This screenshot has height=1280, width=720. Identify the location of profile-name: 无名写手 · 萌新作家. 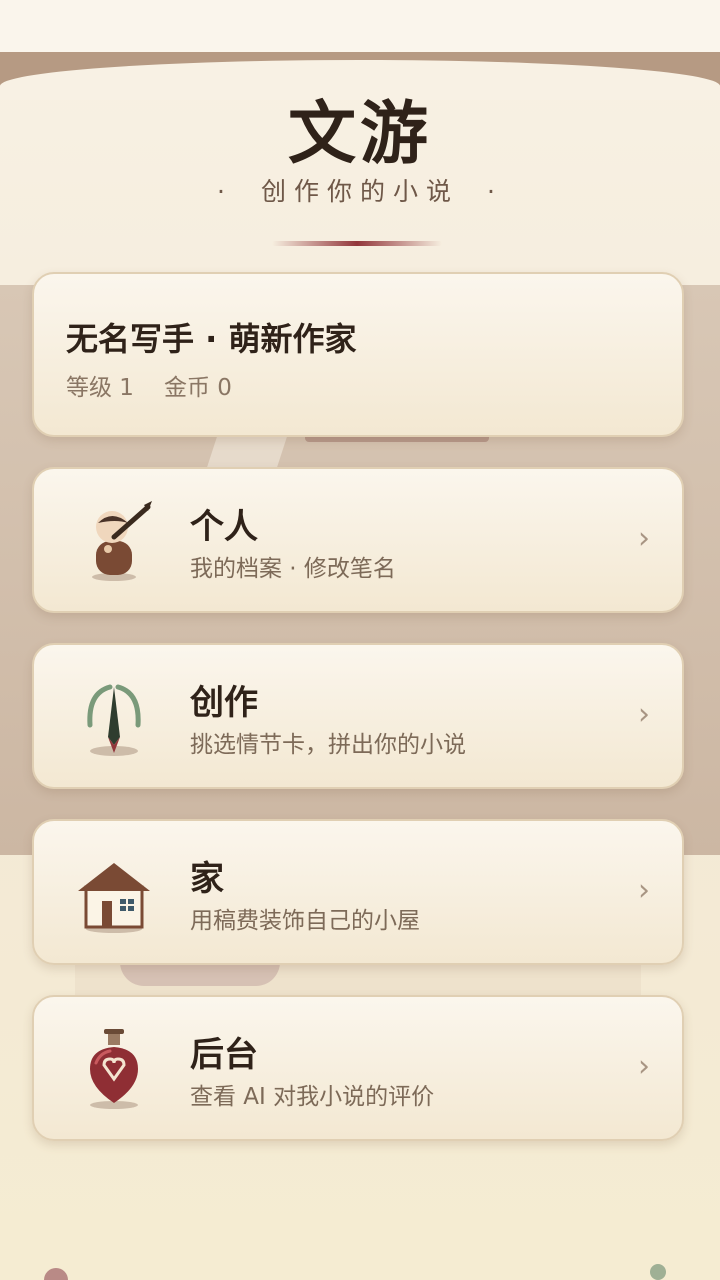
(211, 339).